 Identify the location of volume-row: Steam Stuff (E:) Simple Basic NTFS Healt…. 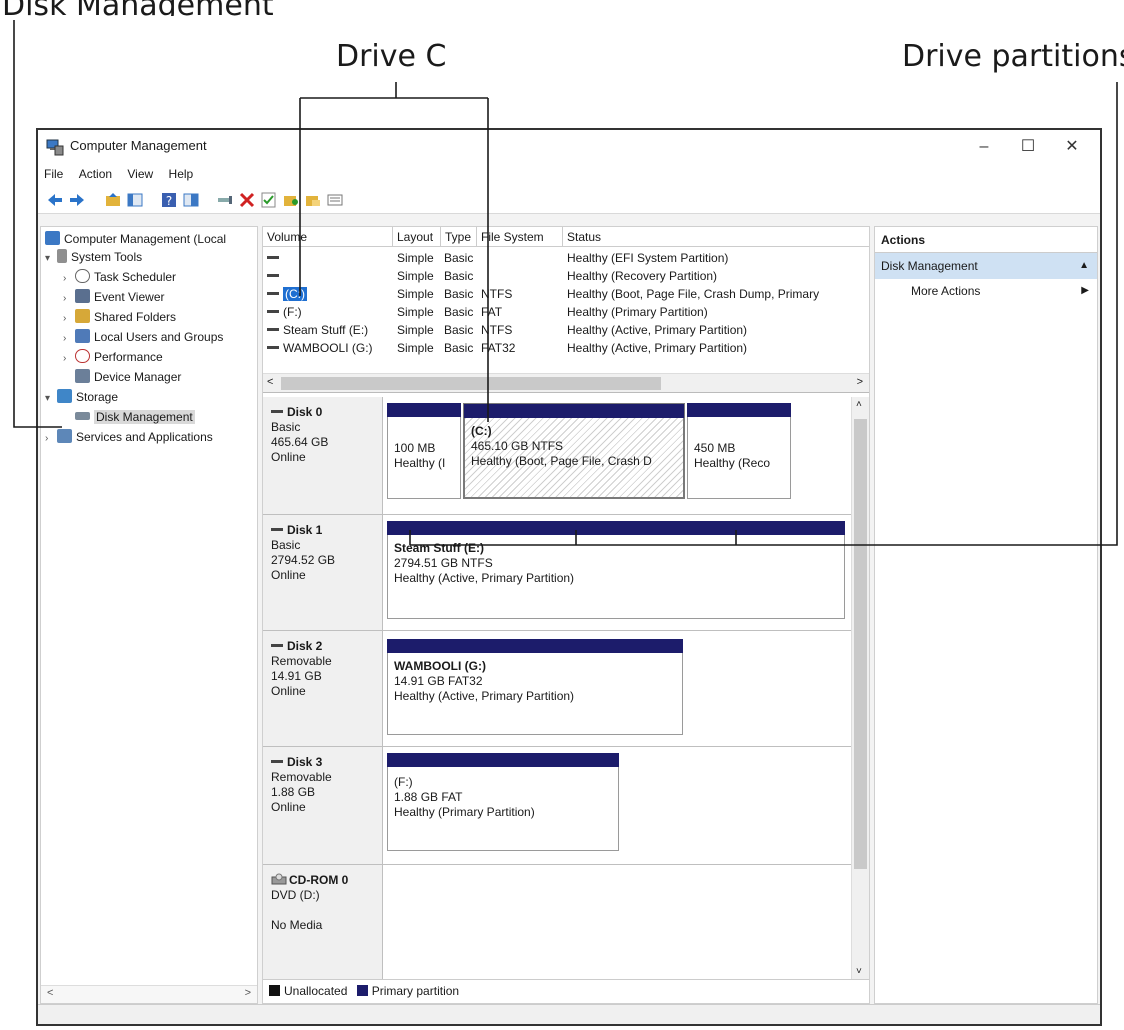
(566, 330).